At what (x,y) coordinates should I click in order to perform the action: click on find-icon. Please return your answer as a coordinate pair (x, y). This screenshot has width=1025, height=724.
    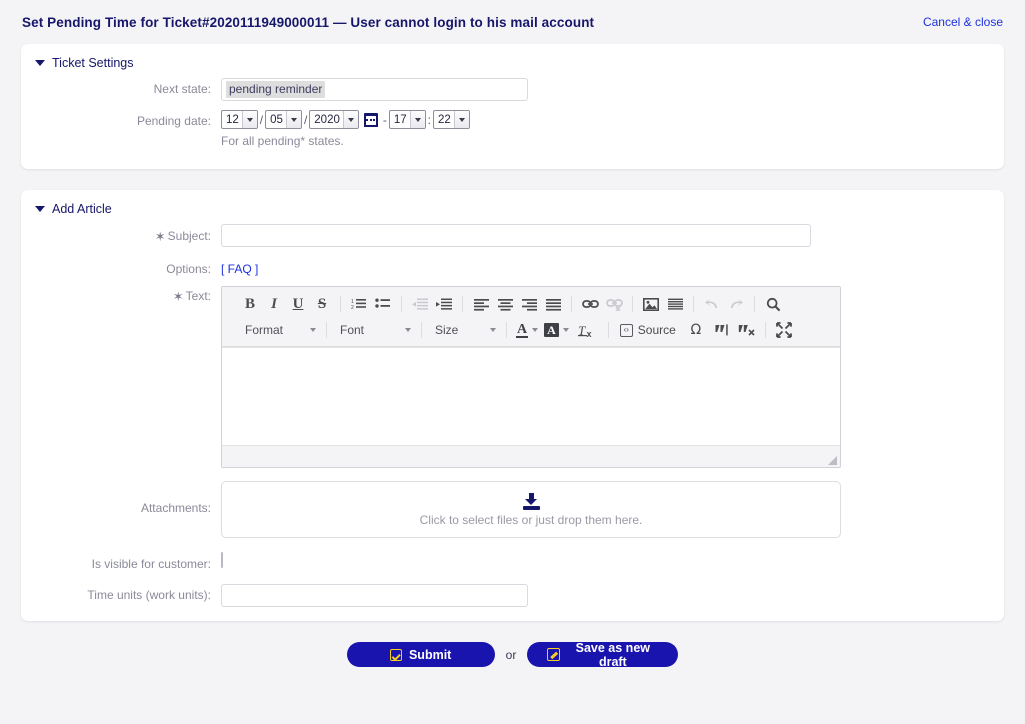
    Looking at the image, I should click on (773, 304).